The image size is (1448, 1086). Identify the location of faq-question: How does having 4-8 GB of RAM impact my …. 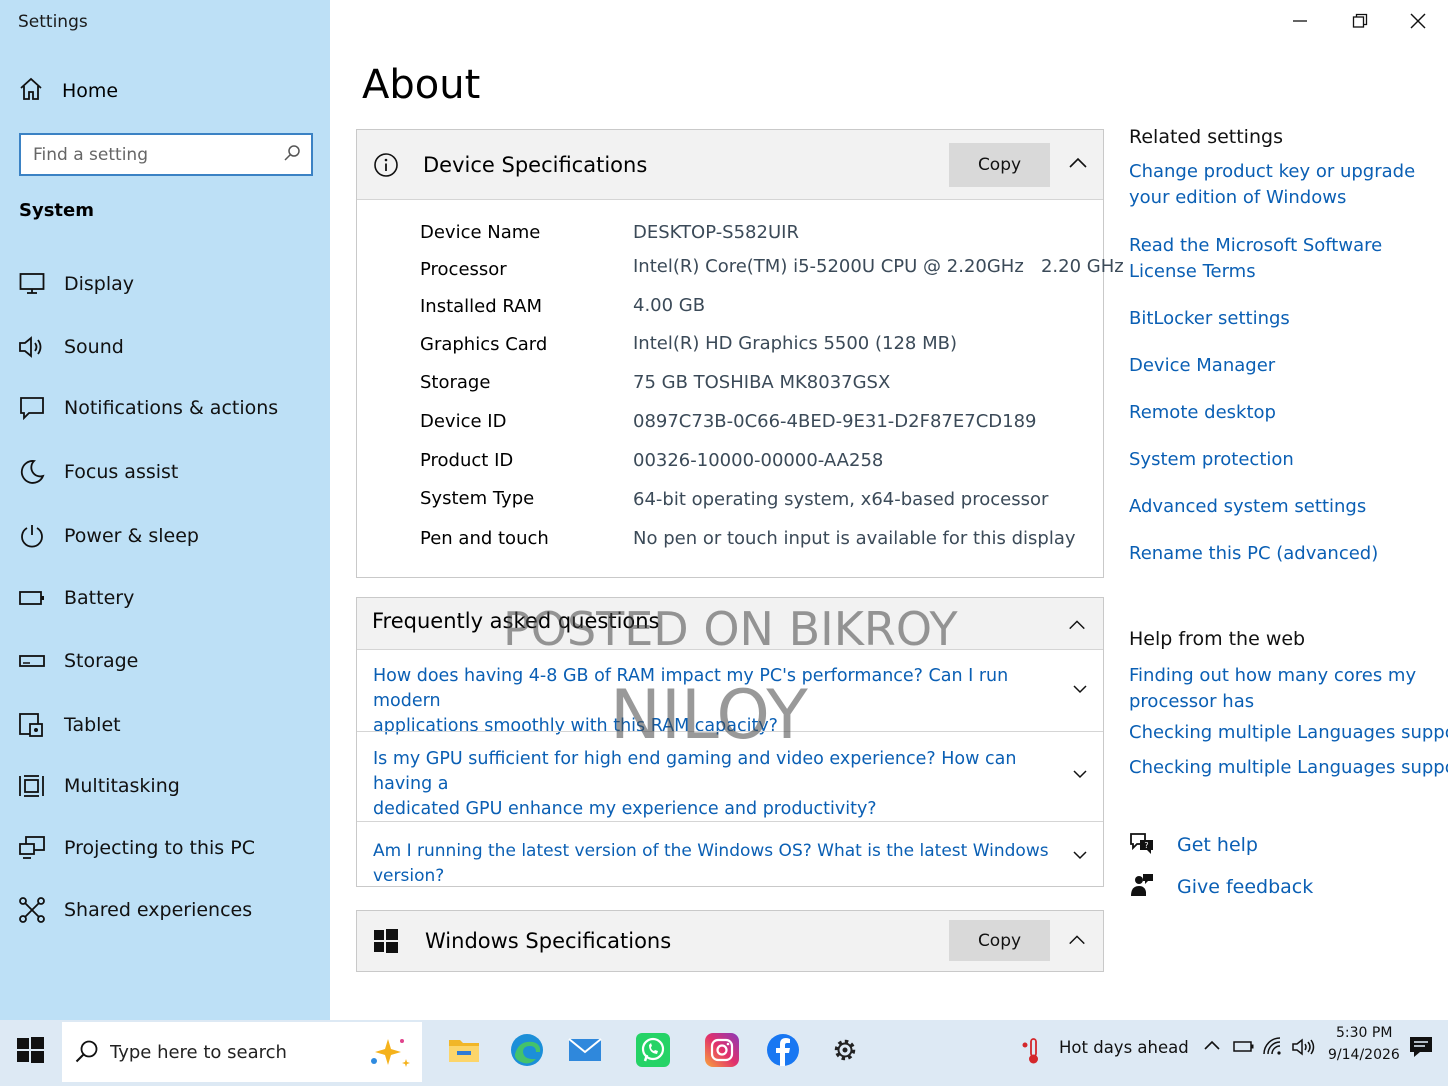
(713, 701).